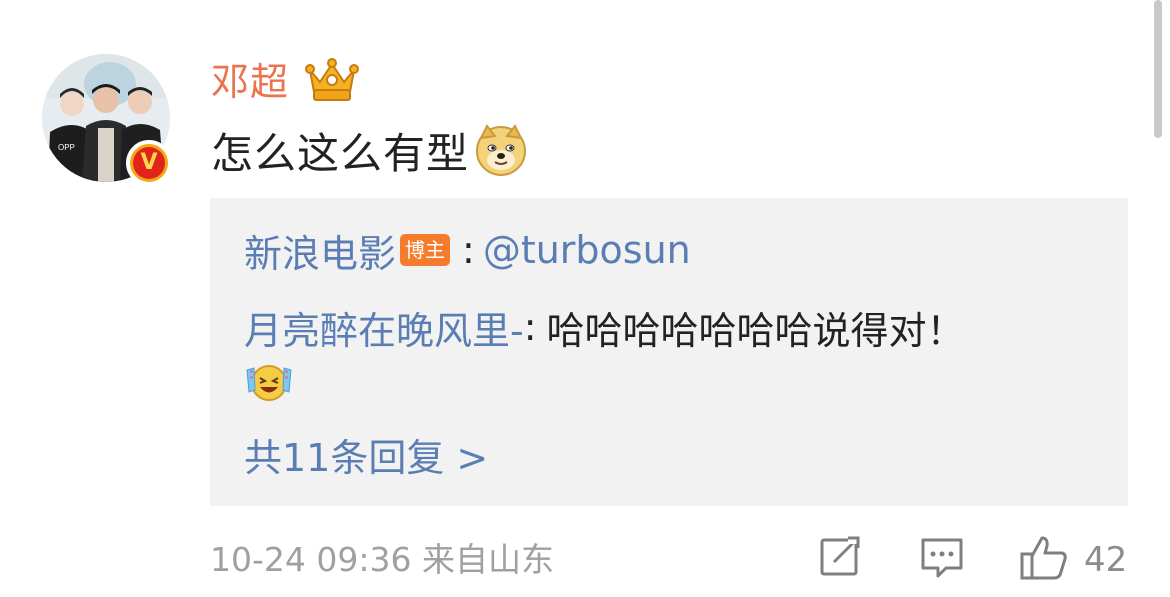 This screenshot has width=1170, height=597. Describe the element at coordinates (340, 153) in the screenshot. I see `comment-text: 怎么这么有型` at that location.